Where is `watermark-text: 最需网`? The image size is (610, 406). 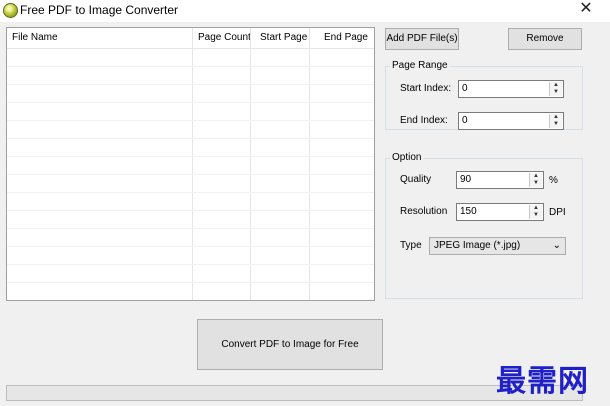 watermark-text: 最需网 is located at coordinates (542, 381).